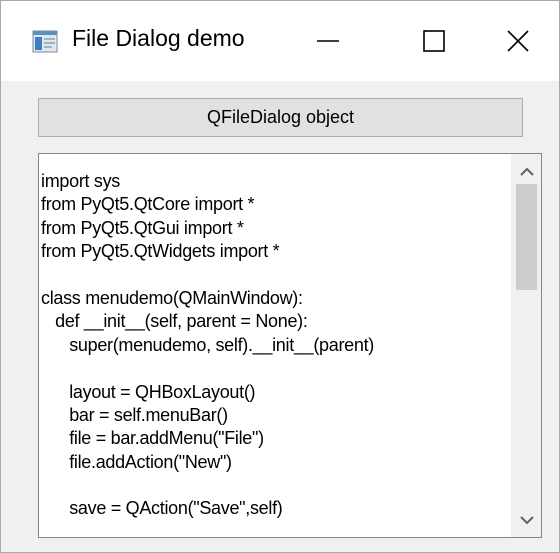 The height and width of the screenshot is (553, 560). Describe the element at coordinates (160, 251) in the screenshot. I see `code-line: from PyQt5.QtWidgets import *` at that location.